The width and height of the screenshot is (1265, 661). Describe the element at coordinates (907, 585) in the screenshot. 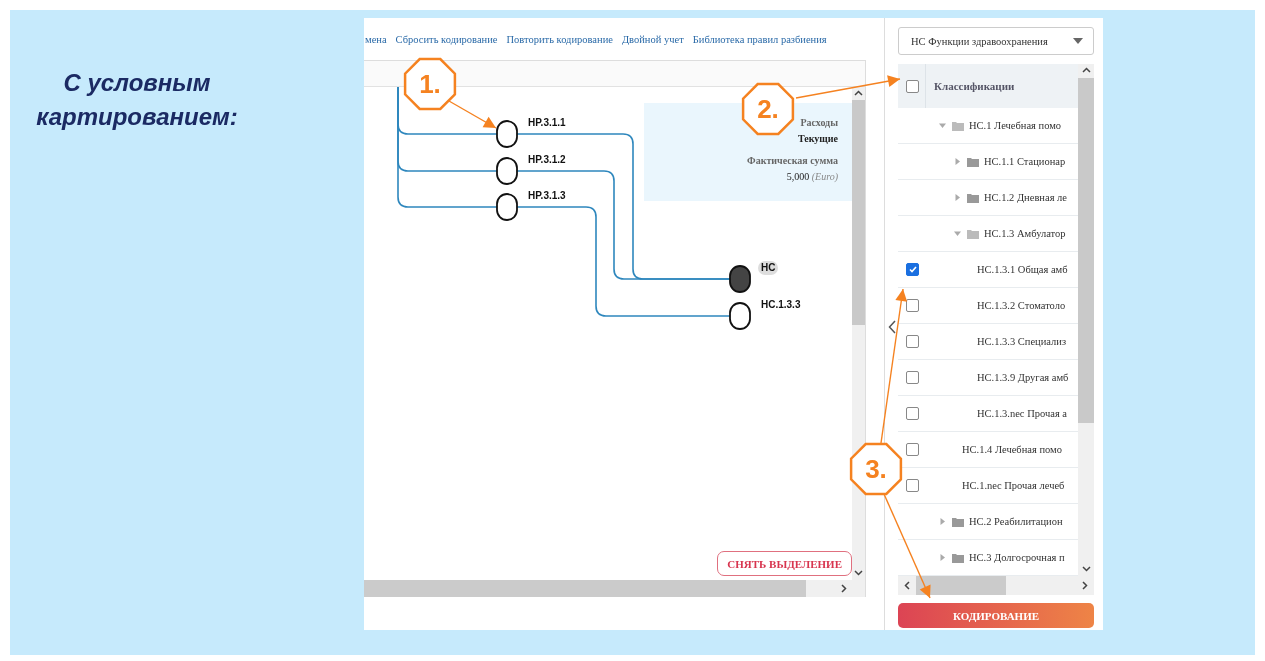

I see `scroll-left-icon` at that location.